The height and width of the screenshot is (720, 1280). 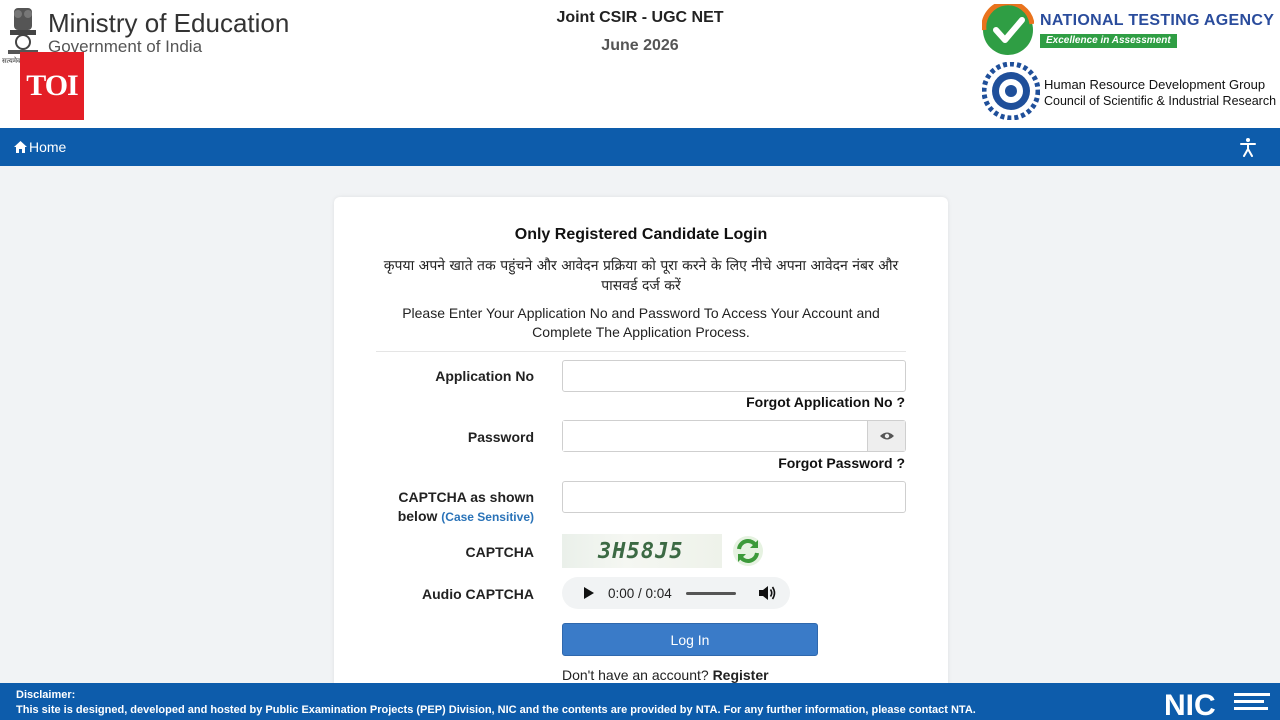 I want to click on audio-progress-bar, so click(x=710, y=593).